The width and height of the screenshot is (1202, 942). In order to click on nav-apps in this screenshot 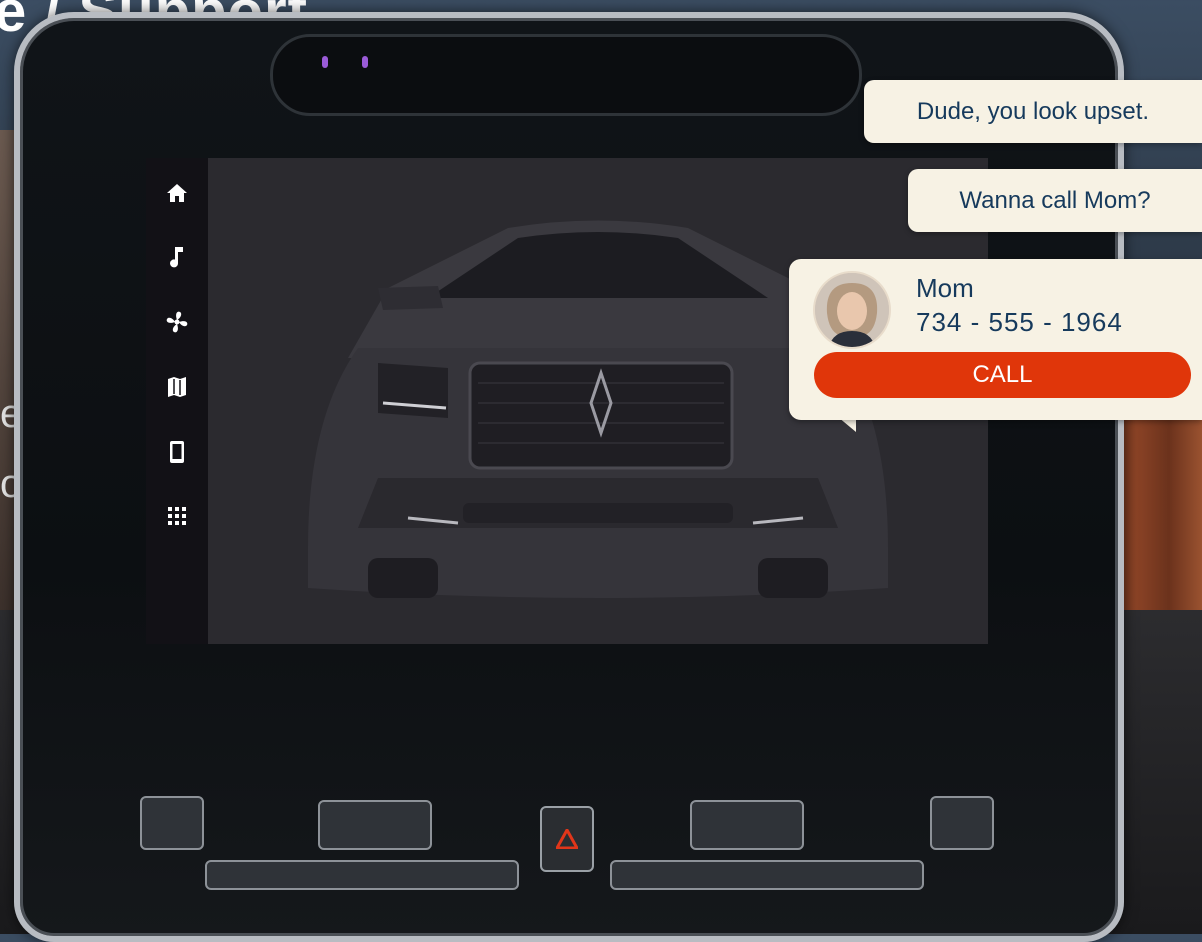, I will do `click(177, 516)`.